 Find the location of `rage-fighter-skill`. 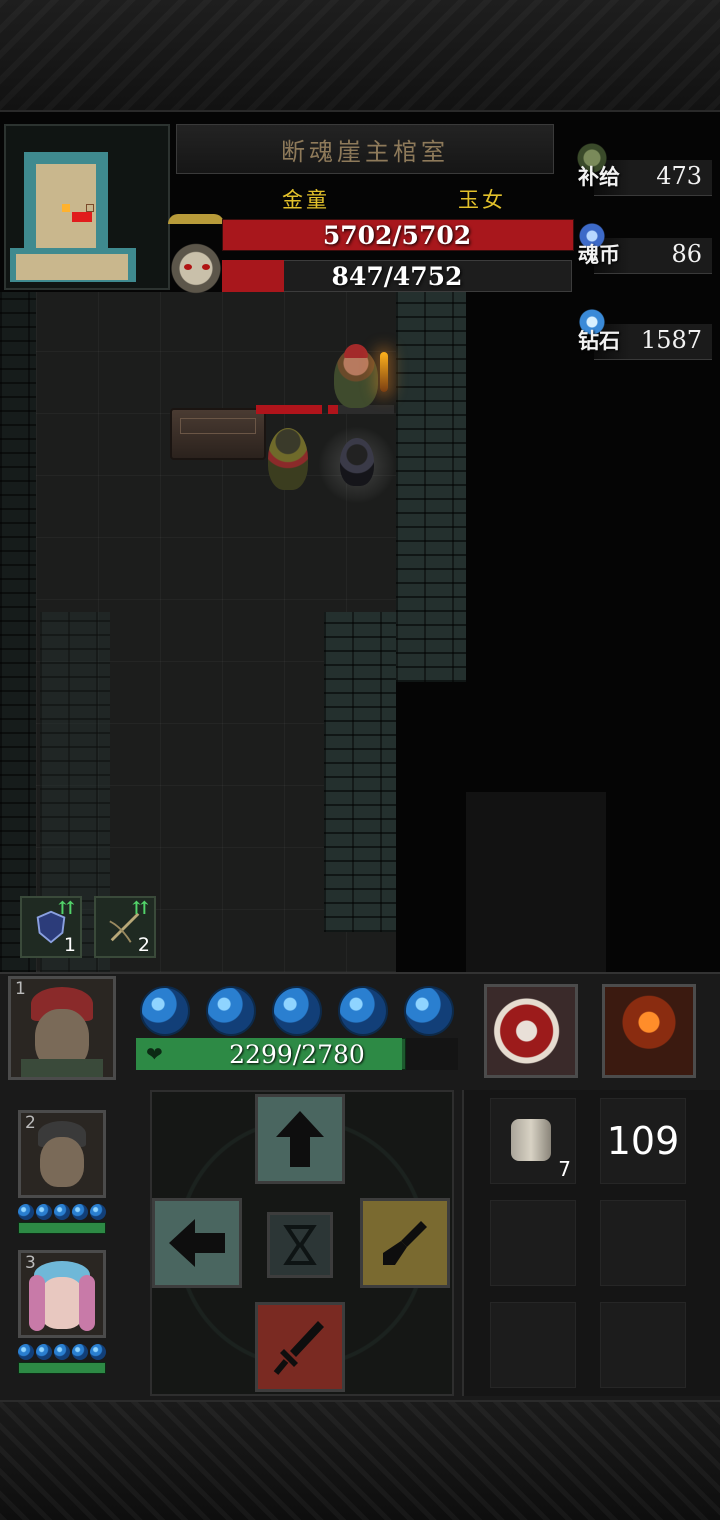

rage-fighter-skill is located at coordinates (649, 1031).